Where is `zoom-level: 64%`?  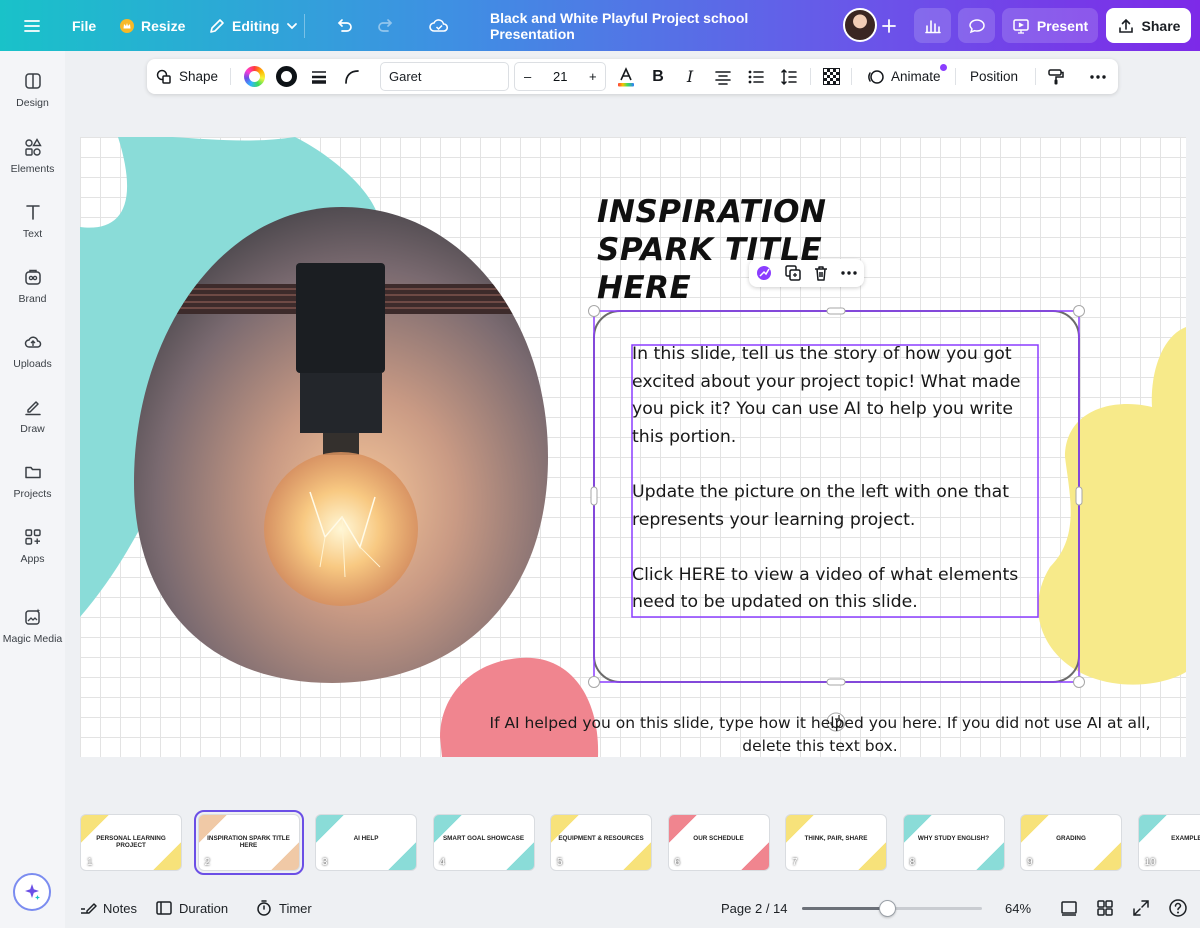 zoom-level: 64% is located at coordinates (1018, 908).